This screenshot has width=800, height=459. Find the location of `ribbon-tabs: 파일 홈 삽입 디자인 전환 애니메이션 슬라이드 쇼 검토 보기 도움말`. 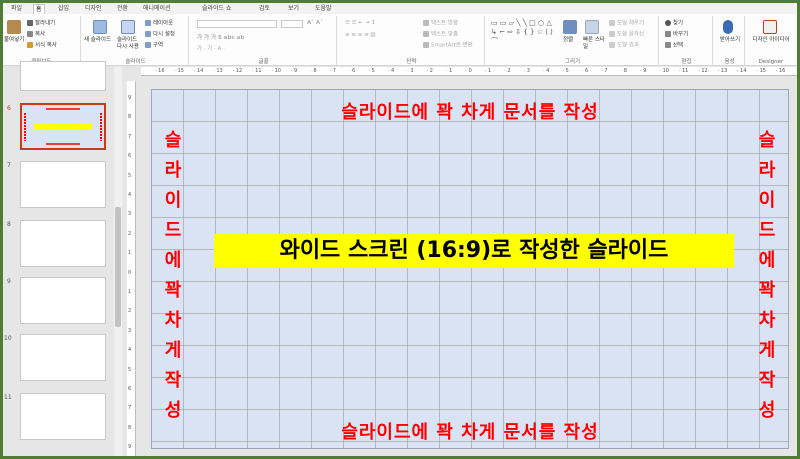

ribbon-tabs: 파일 홈 삽입 디자인 전환 애니메이션 슬라이드 쇼 검토 보기 도움말 is located at coordinates (400, 8).